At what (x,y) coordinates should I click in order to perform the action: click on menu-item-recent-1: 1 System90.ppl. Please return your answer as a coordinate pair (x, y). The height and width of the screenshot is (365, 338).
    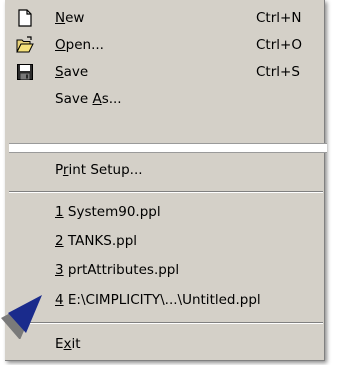
    Looking at the image, I should click on (164, 212).